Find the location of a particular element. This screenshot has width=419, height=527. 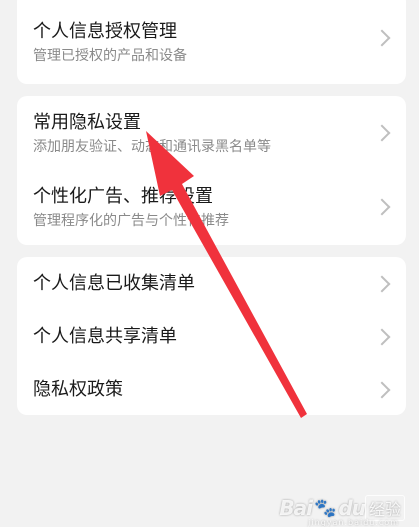

item-title: 个人信息已收集清单 is located at coordinates (114, 283).